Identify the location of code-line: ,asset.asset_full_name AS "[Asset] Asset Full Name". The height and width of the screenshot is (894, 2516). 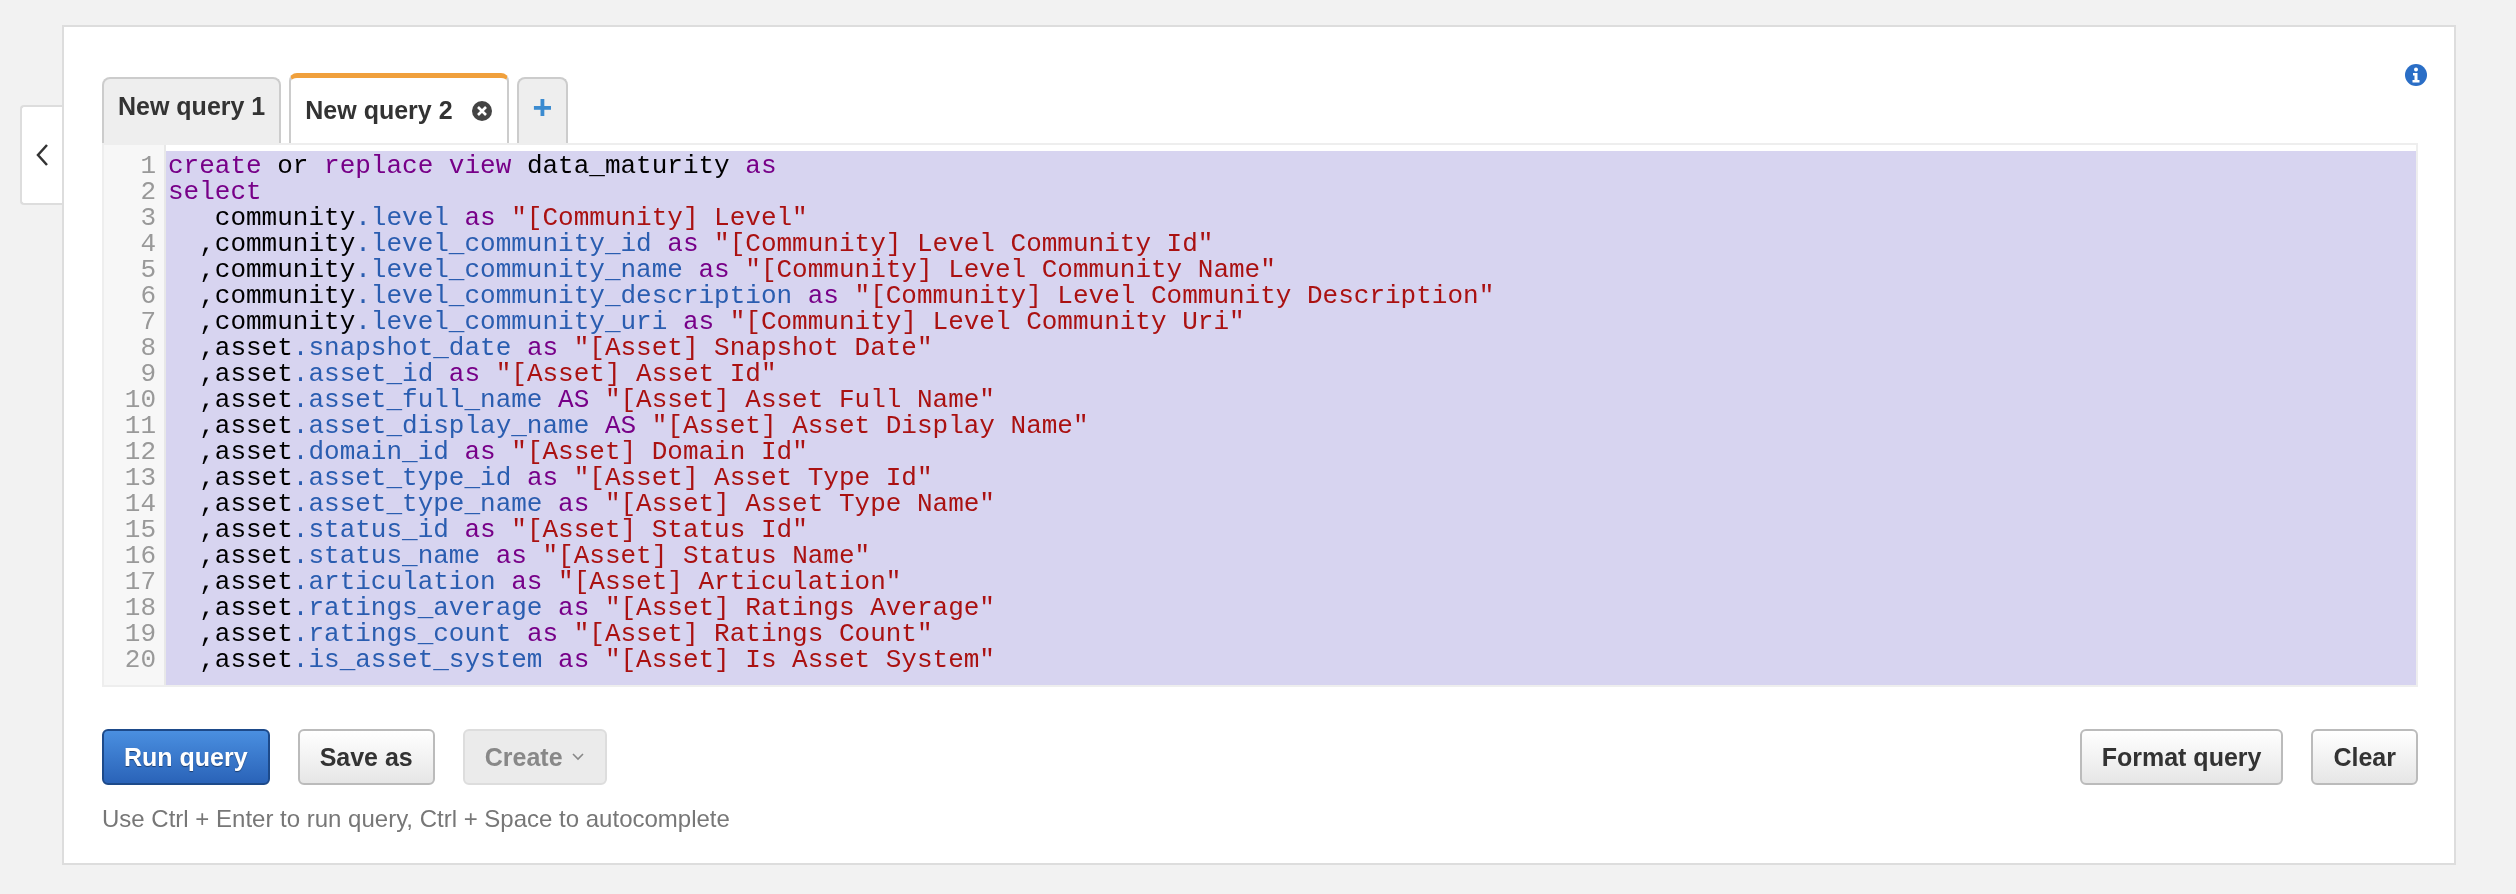
(597, 400).